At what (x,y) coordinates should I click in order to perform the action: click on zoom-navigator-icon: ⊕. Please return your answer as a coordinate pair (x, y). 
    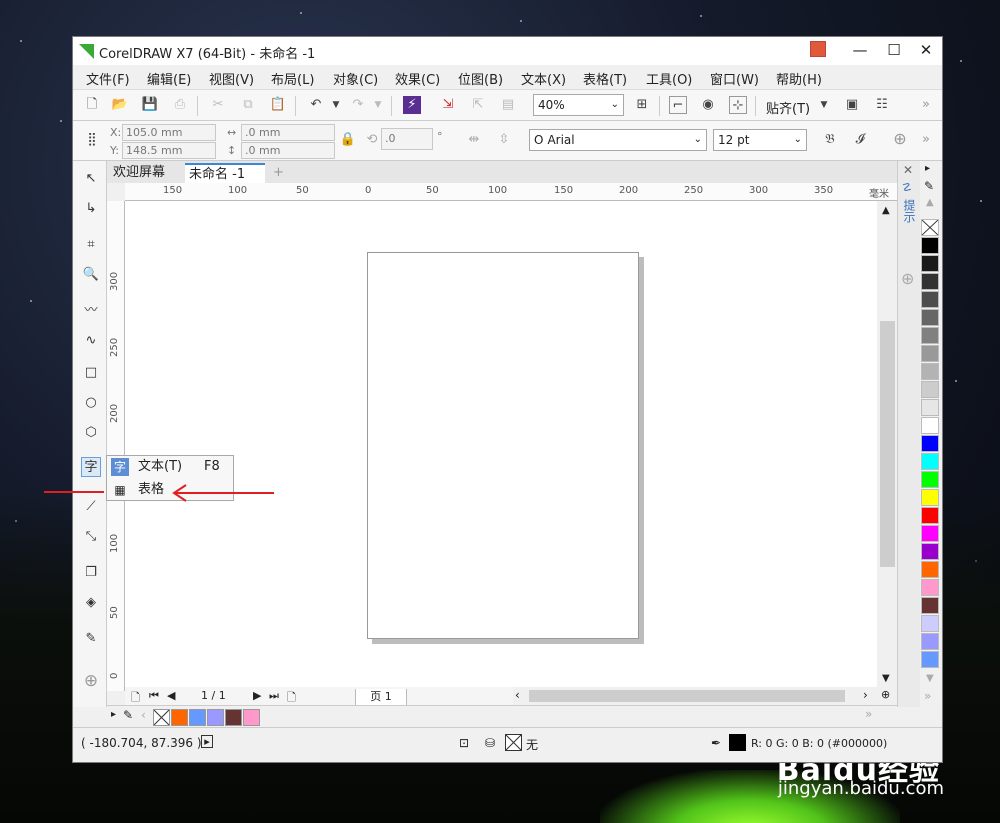
    Looking at the image, I should click on (885, 694).